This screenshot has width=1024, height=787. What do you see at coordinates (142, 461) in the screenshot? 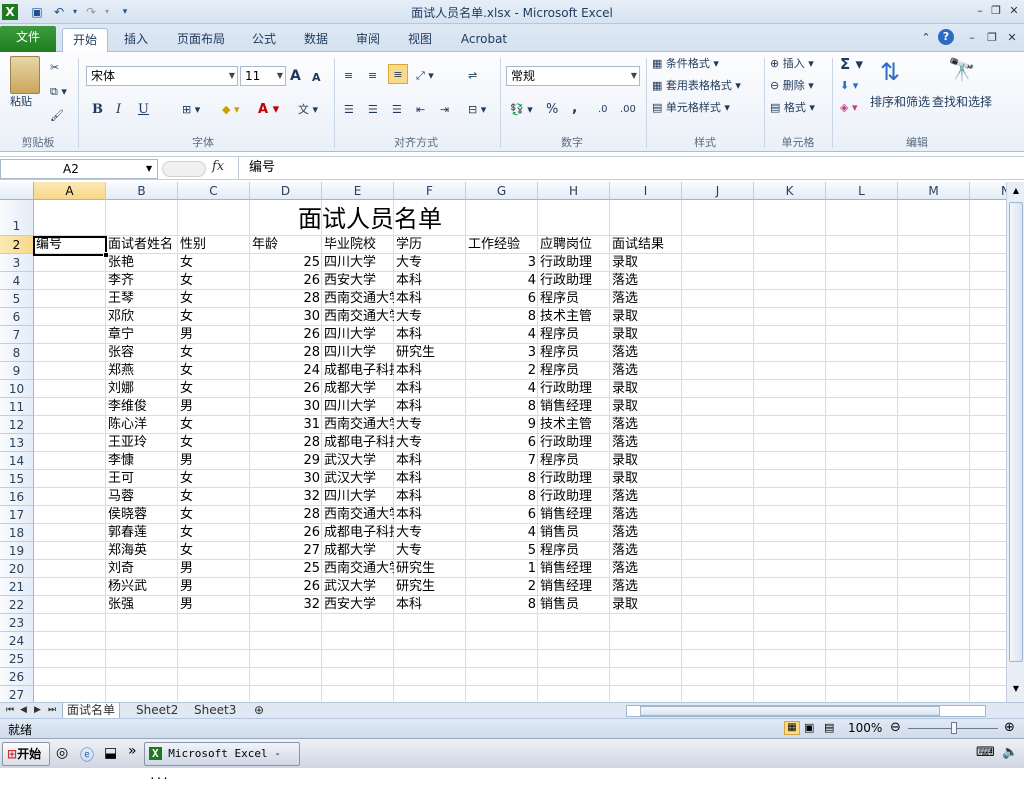
I see `table-cell: 李慷` at bounding box center [142, 461].